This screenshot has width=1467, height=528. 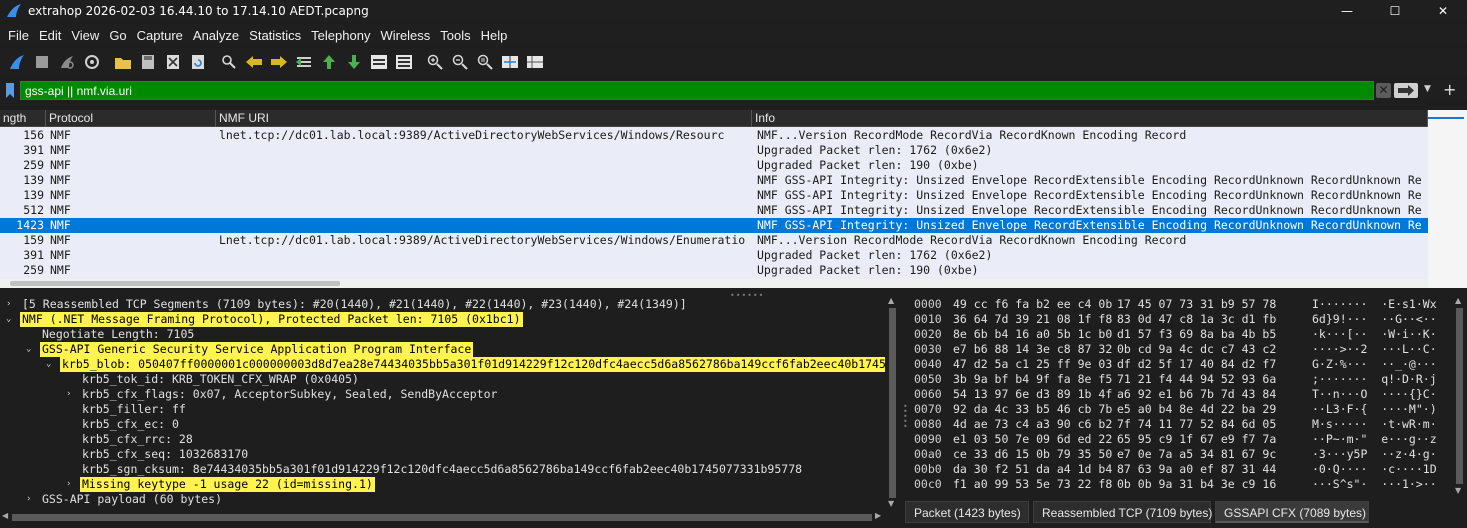 I want to click on hex-offset: 0040, so click(x=928, y=364).